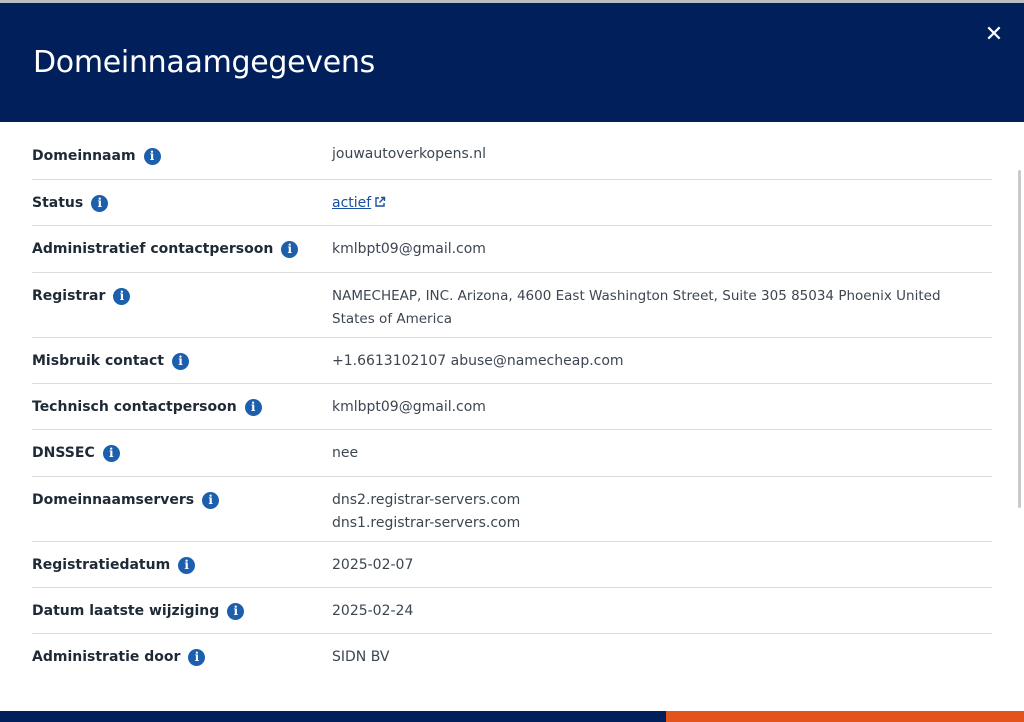  Describe the element at coordinates (994, 35) in the screenshot. I see `close-icon: ✕` at that location.